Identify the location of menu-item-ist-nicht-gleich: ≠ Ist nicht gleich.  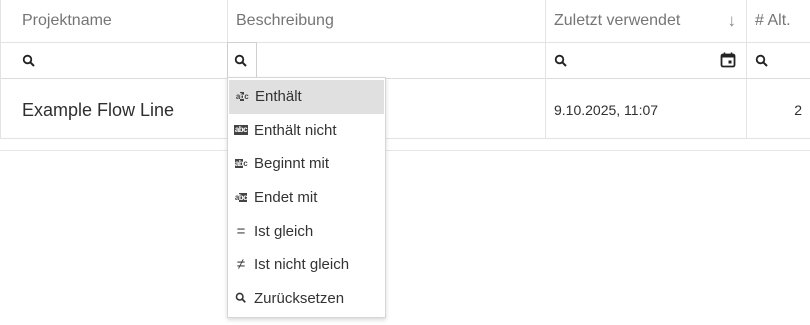
(306, 265).